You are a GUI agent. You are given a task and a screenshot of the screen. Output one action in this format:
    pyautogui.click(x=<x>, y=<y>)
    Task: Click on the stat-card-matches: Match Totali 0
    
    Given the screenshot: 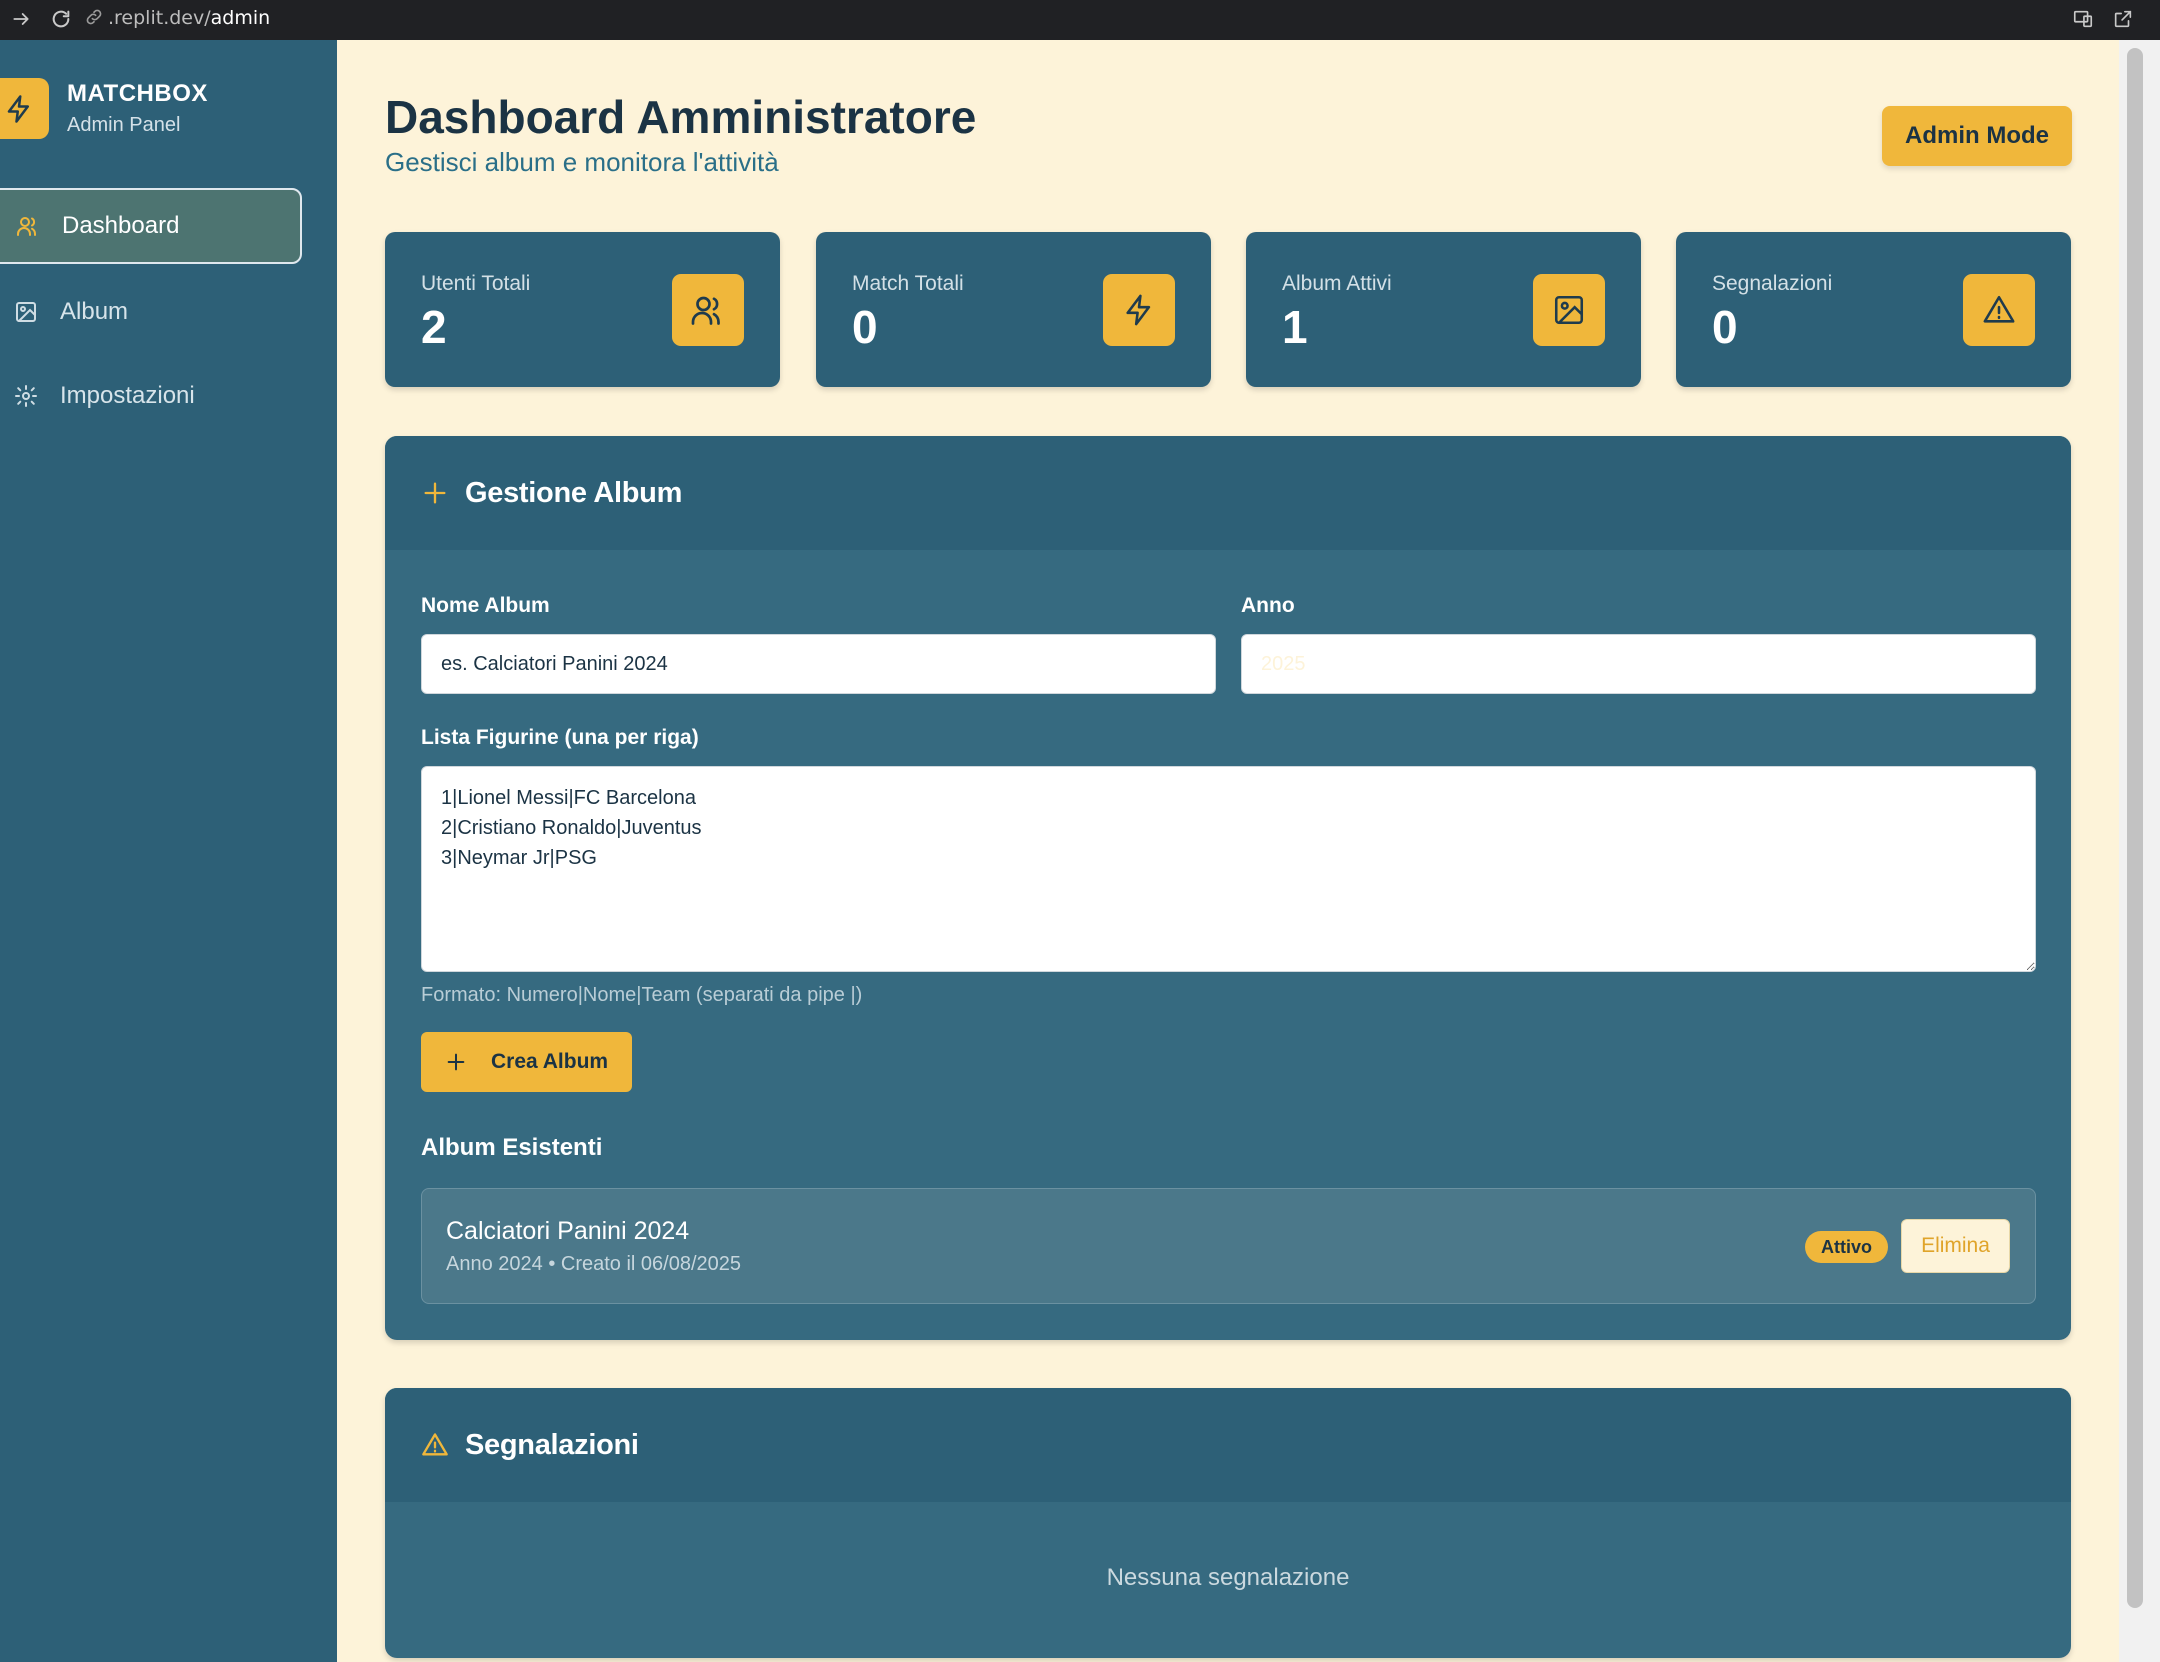 What is the action you would take?
    pyautogui.click(x=1013, y=309)
    